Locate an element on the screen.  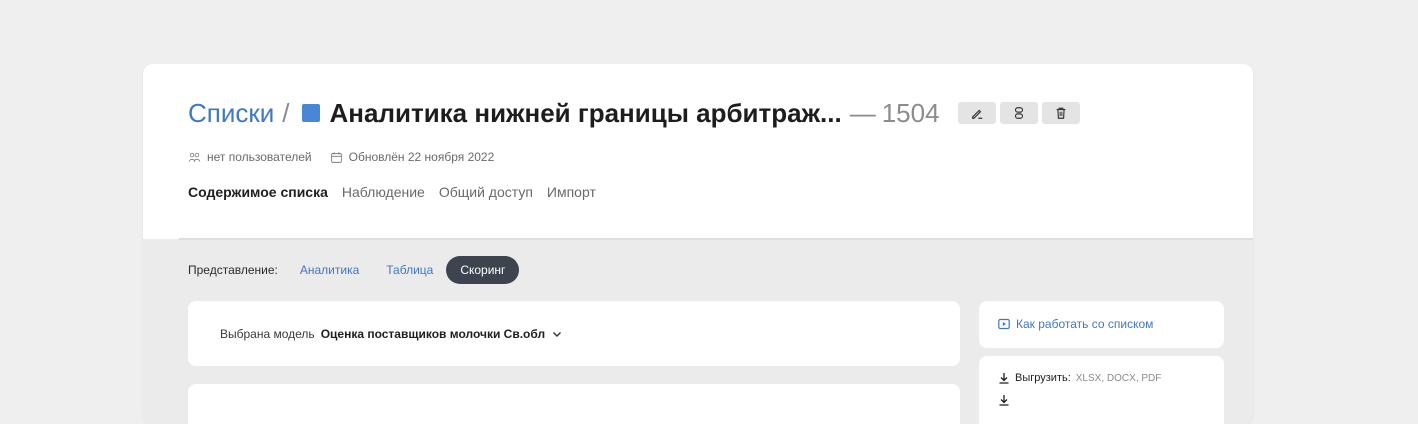
updated-meta-text: Обновлён 22 ноября 2022 is located at coordinates (421, 157).